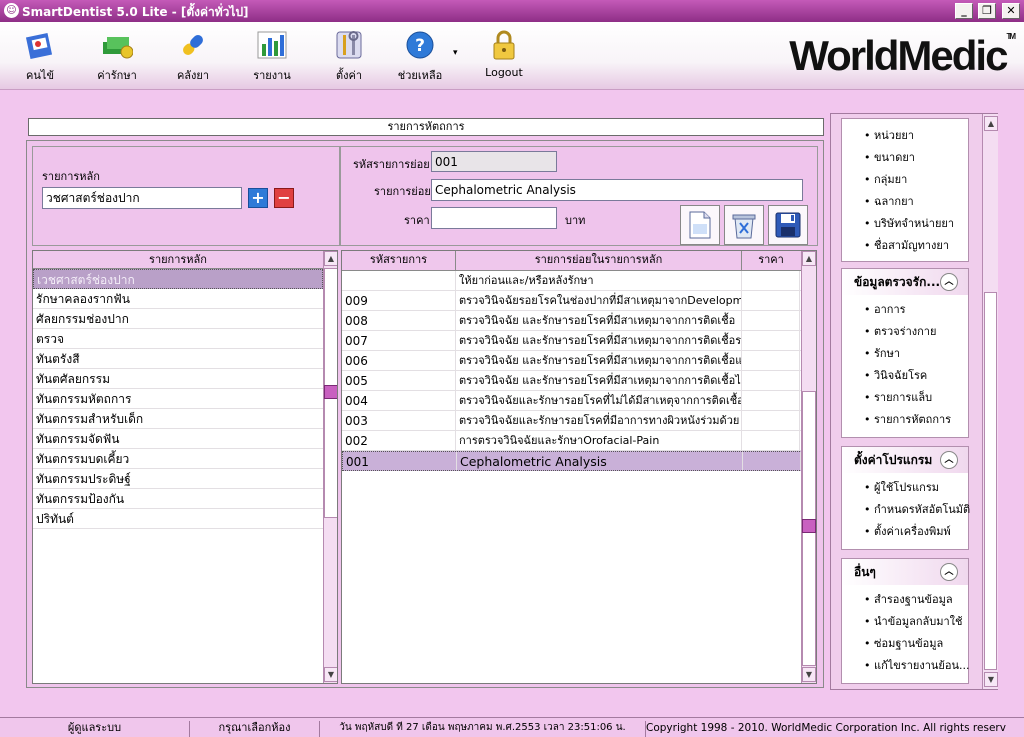 The height and width of the screenshot is (737, 1024). Describe the element at coordinates (905, 354) in the screenshot. I see `sidebar-link: • รักษา` at that location.